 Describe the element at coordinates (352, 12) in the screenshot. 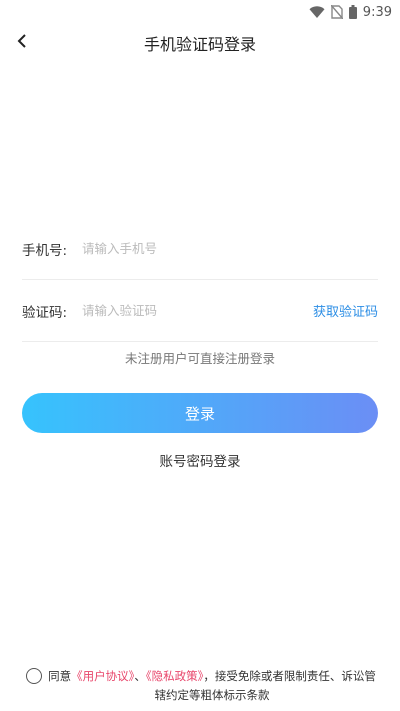

I see `battery-icon` at that location.